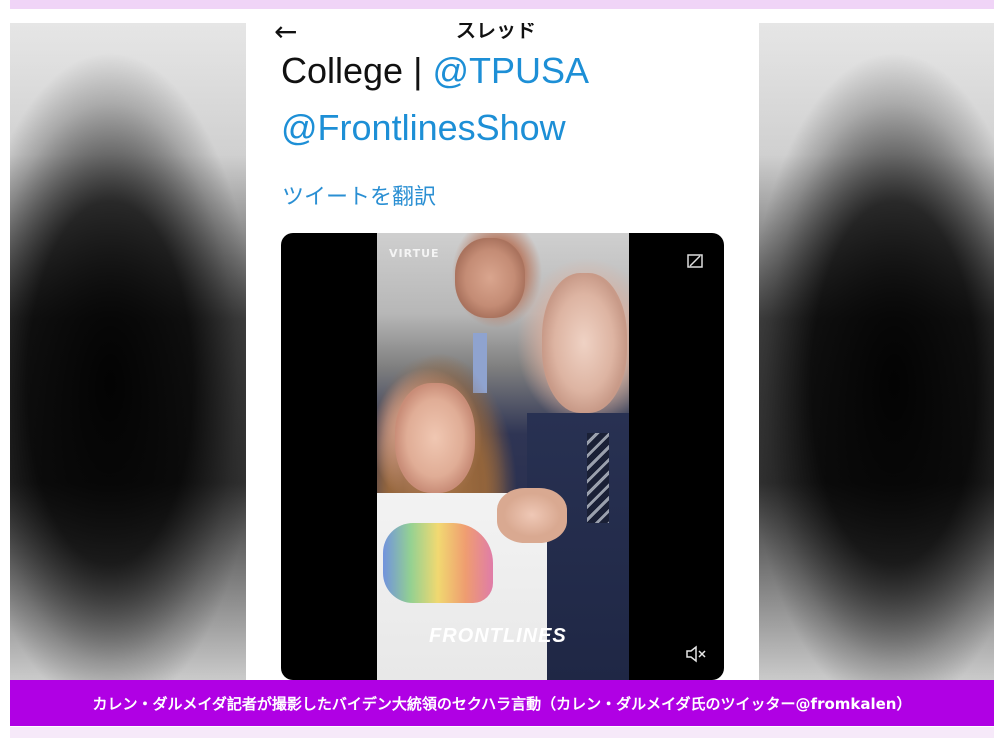 This screenshot has height=738, width=997. What do you see at coordinates (359, 198) in the screenshot?
I see `translate-tweet-link: ツイートを翻訳` at bounding box center [359, 198].